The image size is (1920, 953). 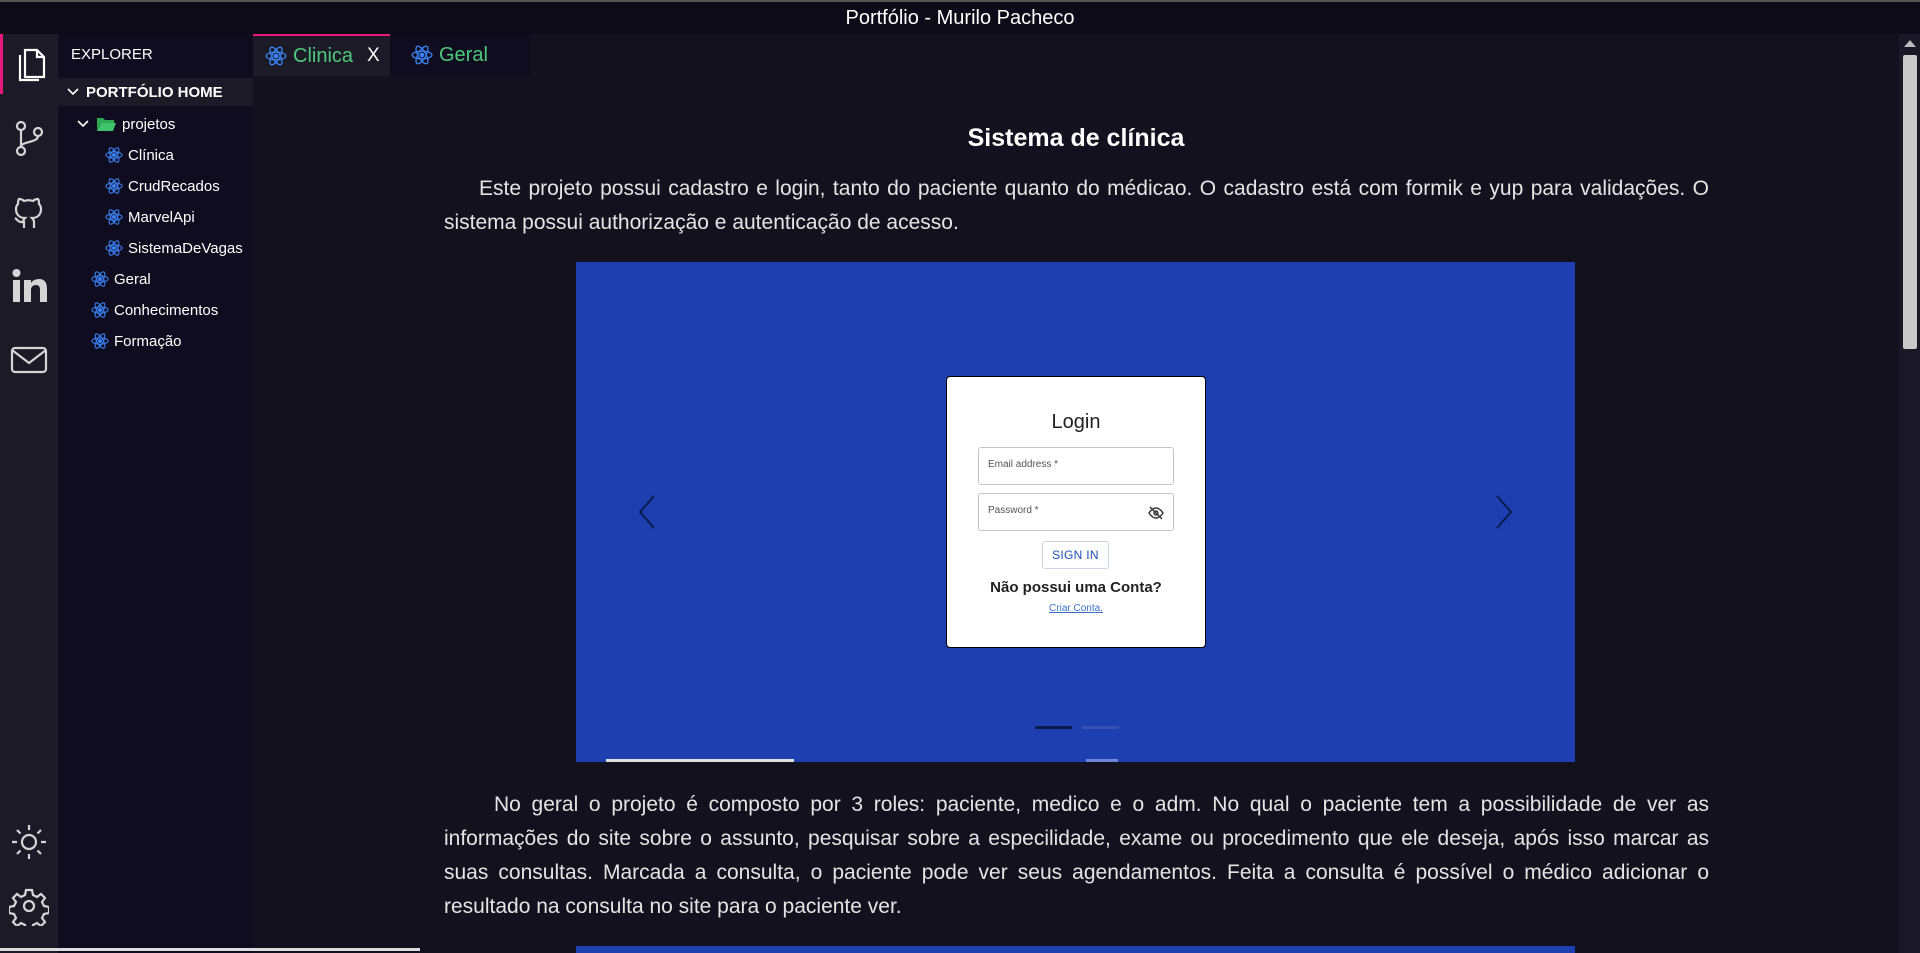 I want to click on tree-item-geral: Geral, so click(x=155, y=279).